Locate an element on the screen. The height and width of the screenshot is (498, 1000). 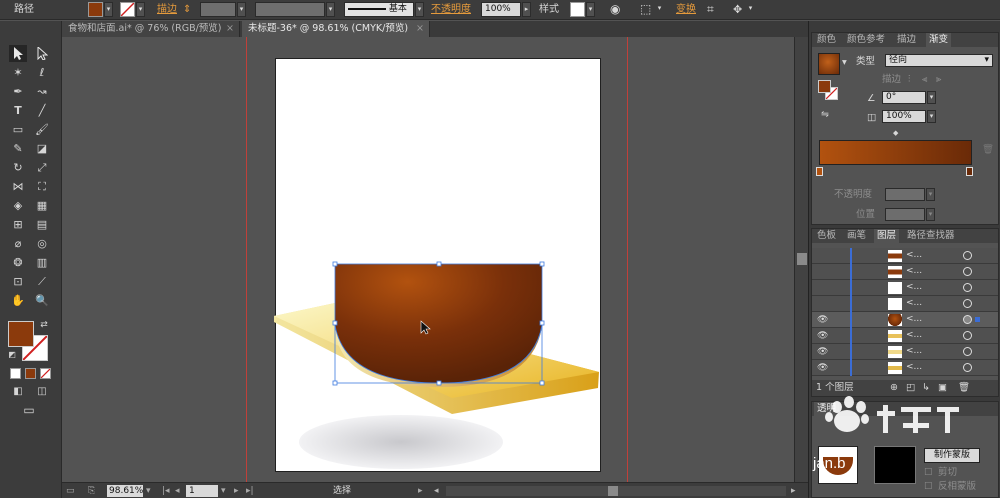
tab-color-guide: 颜色参考 is located at coordinates (866, 40).